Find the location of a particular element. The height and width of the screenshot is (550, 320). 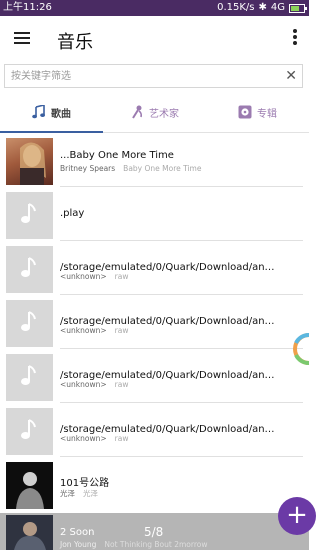

app-toolbar: 音乐 is located at coordinates (154, 39).